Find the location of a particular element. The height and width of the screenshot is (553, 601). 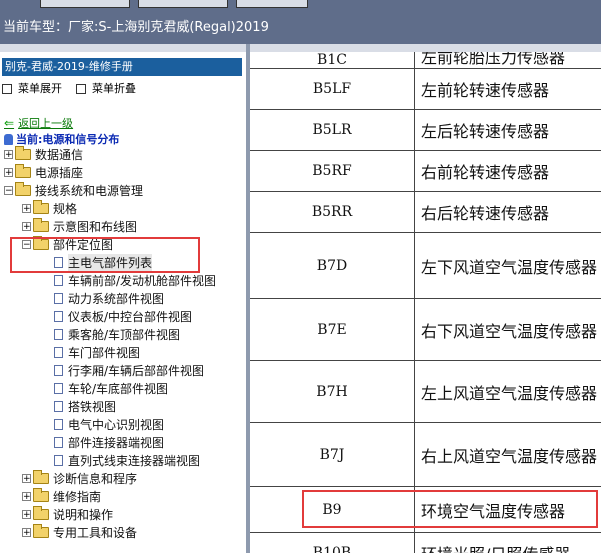

table-row: B10B 环境光照/日照传感器 is located at coordinates (425, 542).